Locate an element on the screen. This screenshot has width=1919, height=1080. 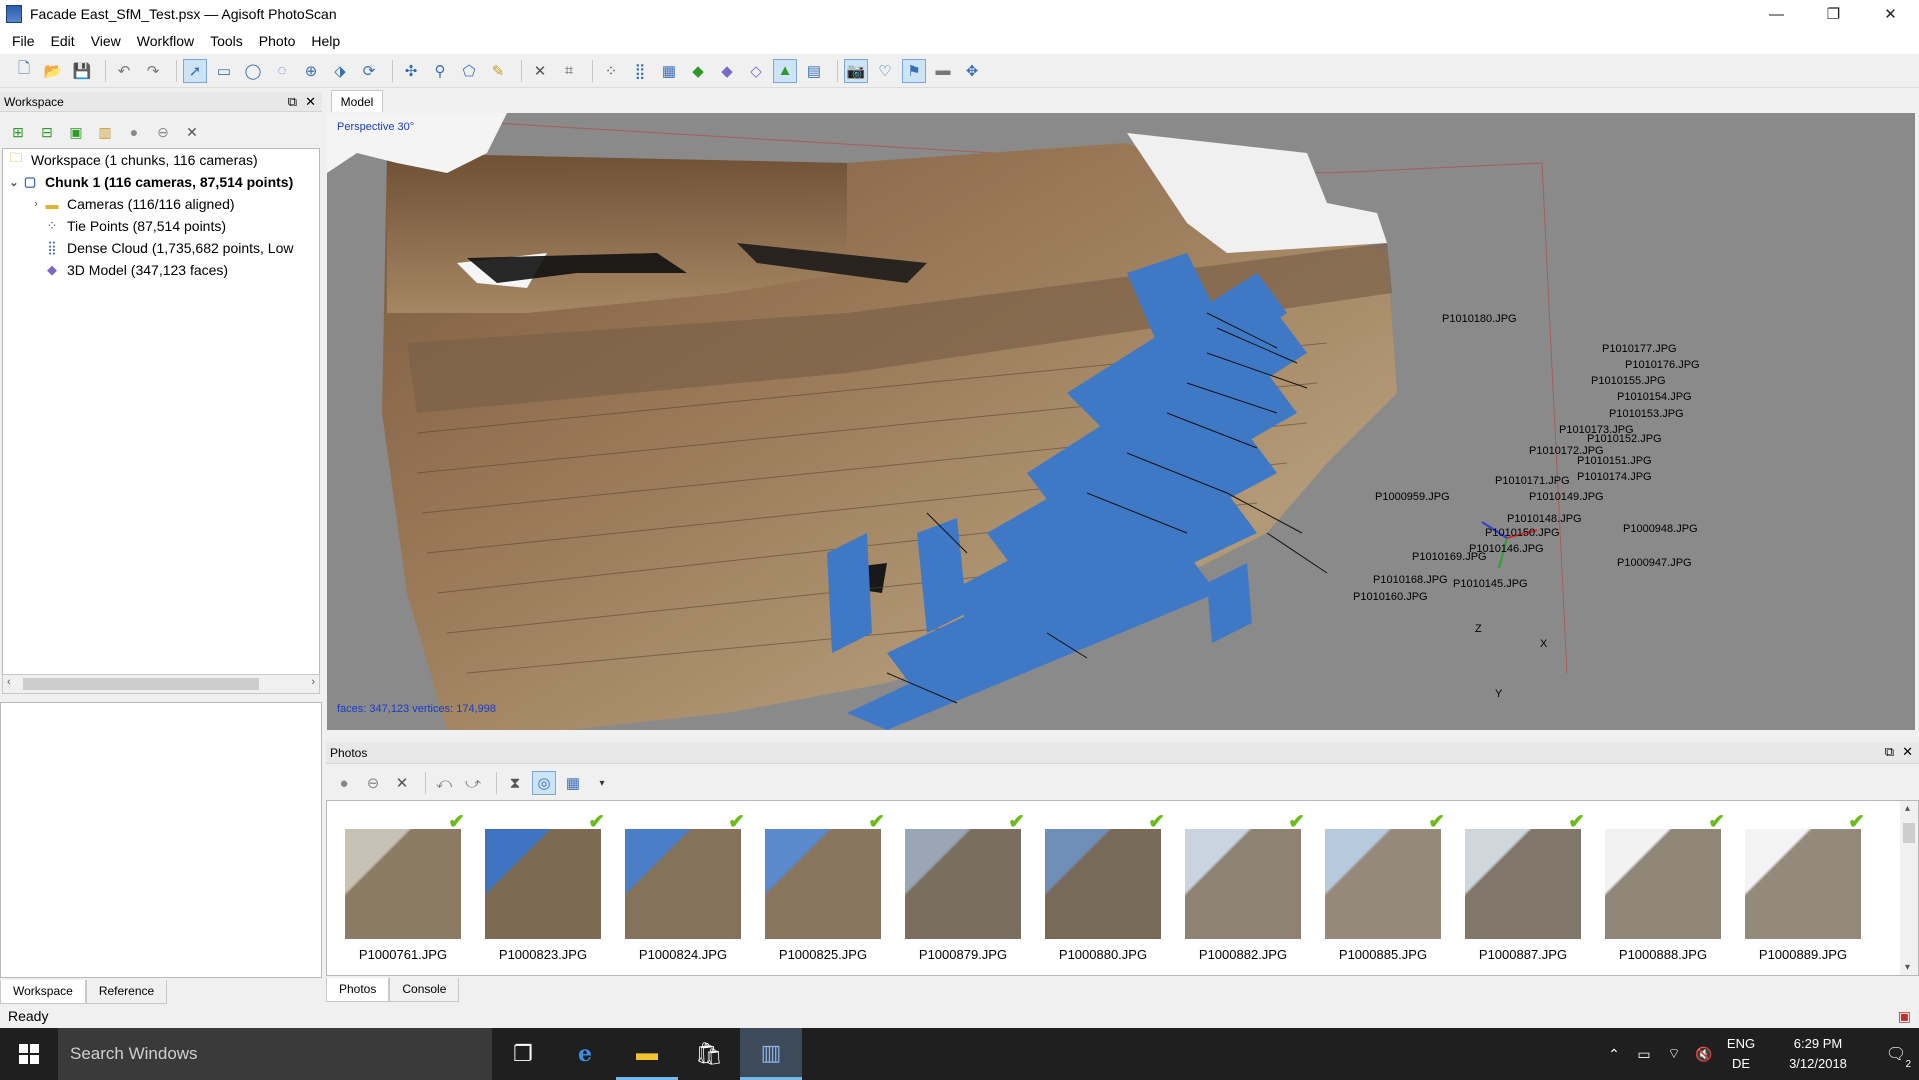
enable-icon: ● is located at coordinates (134, 132).